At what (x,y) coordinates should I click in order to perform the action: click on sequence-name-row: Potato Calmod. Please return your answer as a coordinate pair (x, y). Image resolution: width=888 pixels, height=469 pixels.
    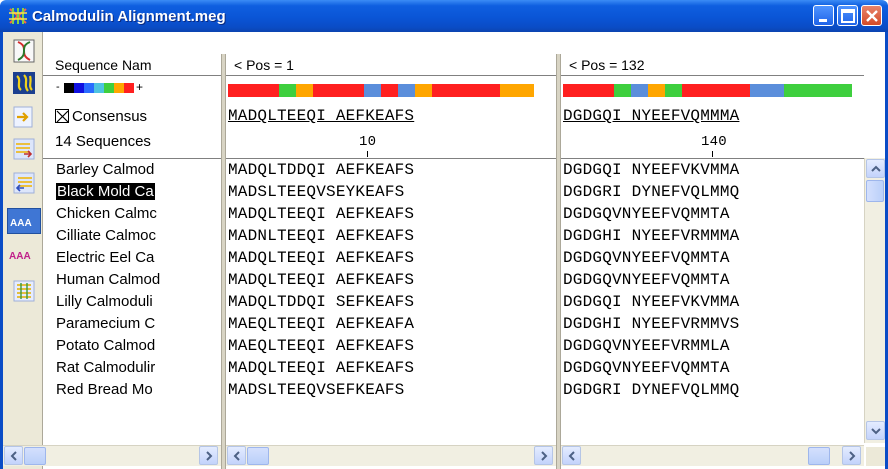
    Looking at the image, I should click on (132, 346).